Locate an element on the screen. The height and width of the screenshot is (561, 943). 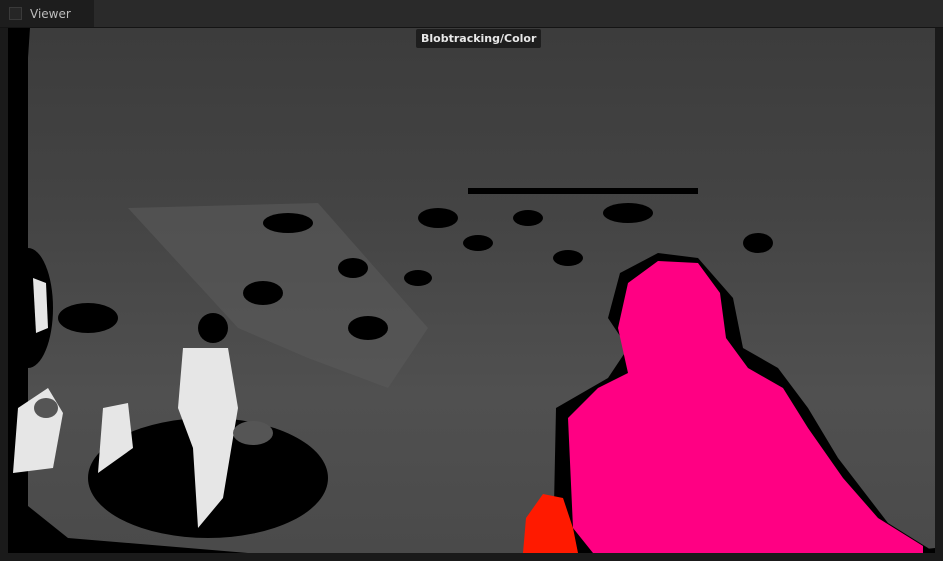
viewer-bottom-frame is located at coordinates (471, 557).